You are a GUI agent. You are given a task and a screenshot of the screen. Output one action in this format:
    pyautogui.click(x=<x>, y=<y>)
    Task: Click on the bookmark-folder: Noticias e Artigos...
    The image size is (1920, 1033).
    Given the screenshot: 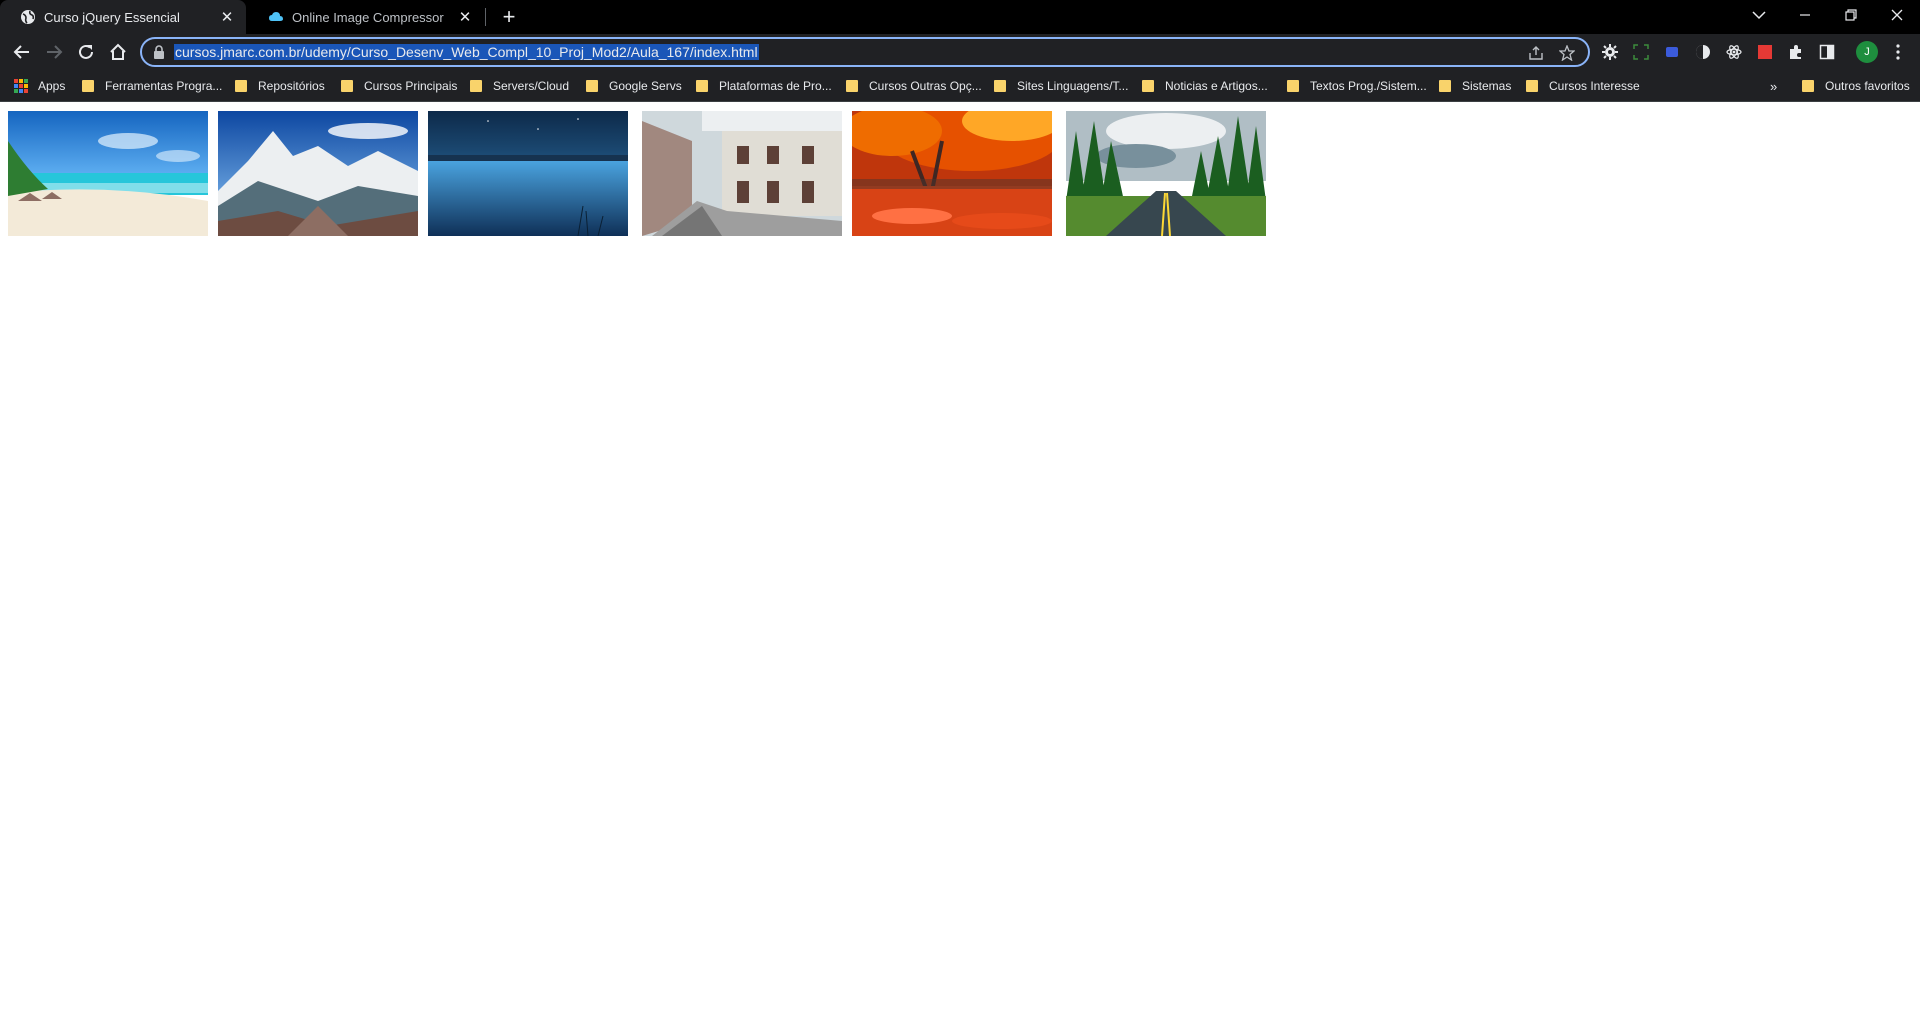 What is the action you would take?
    pyautogui.click(x=1205, y=86)
    